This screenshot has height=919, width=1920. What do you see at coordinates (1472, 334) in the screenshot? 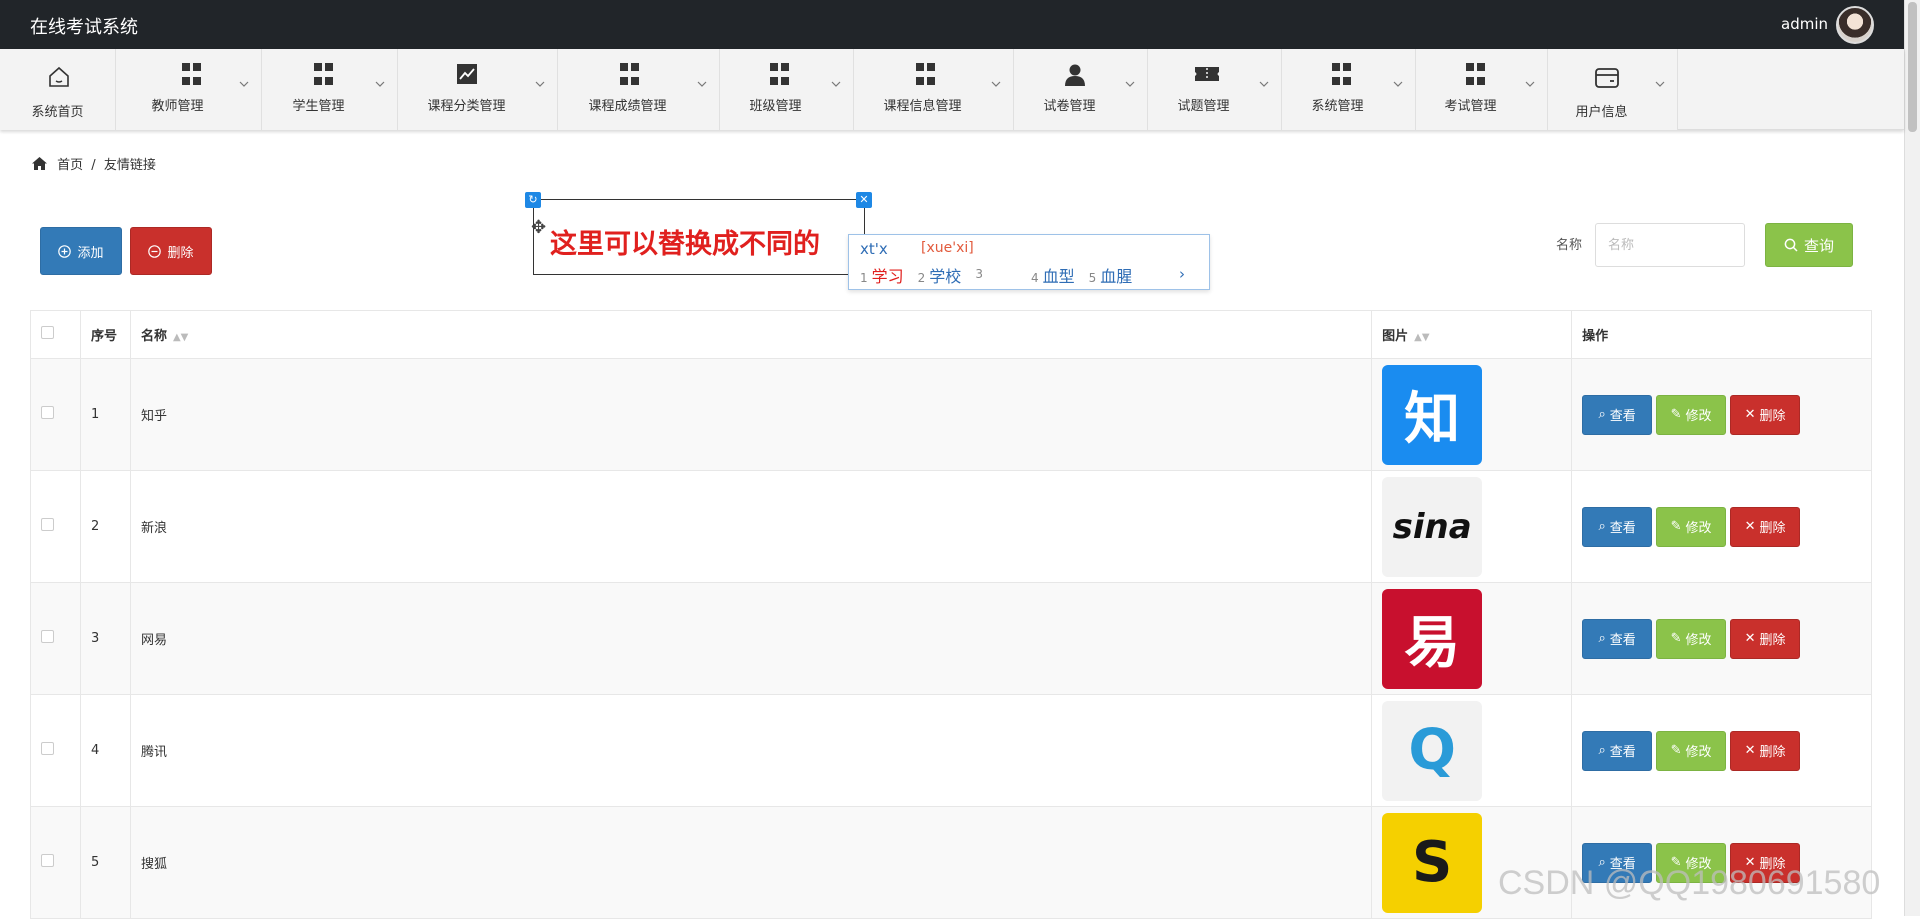
I see `column-header-image: 图片 ▲▼` at bounding box center [1472, 334].